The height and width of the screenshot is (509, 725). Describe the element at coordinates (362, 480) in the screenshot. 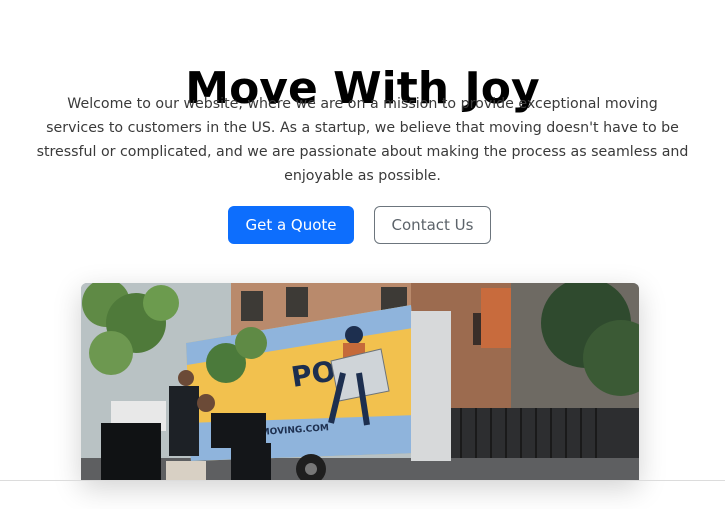

I see `section-divider` at that location.